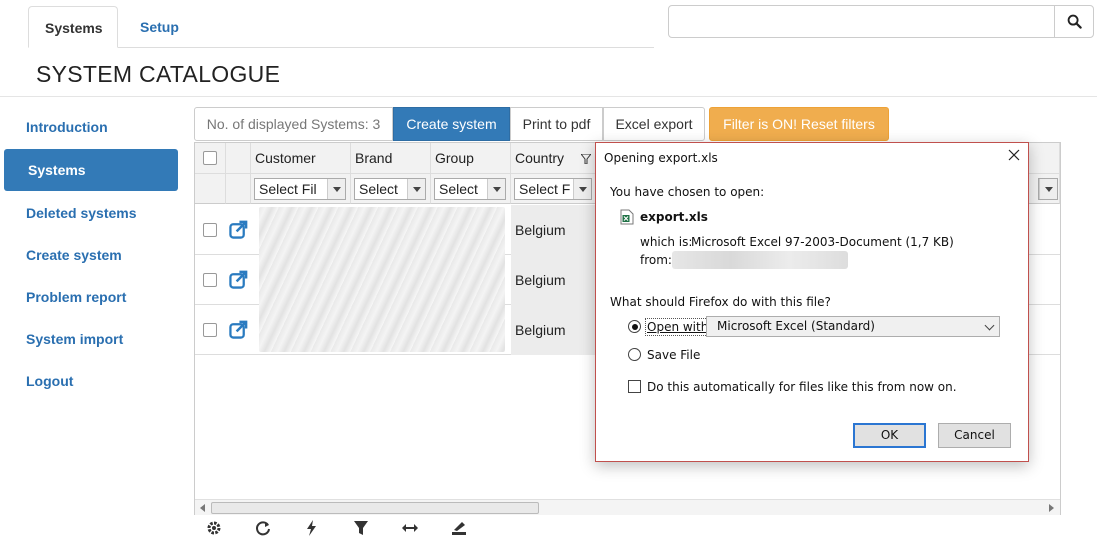 The width and height of the screenshot is (1097, 537). What do you see at coordinates (74, 255) in the screenshot?
I see `sidebar-item-create-system: Create system` at bounding box center [74, 255].